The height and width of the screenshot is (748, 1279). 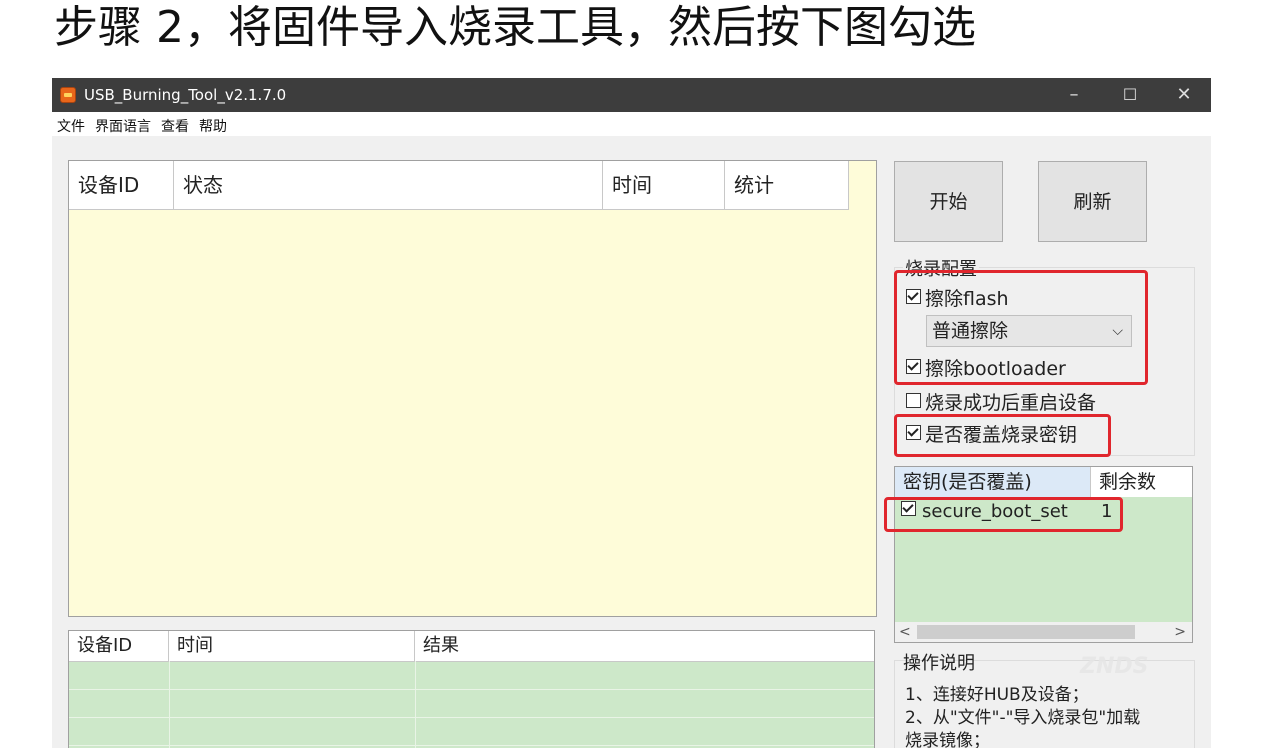 I want to click on scroll-right-icon: >, so click(x=1180, y=632).